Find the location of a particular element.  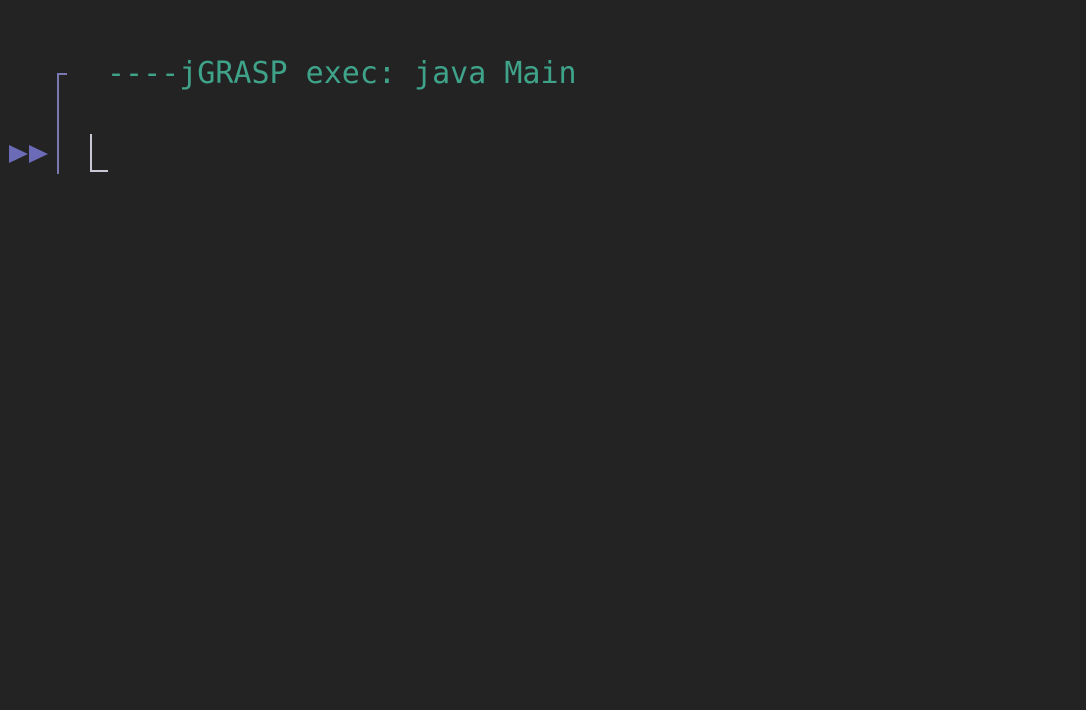

exec-command-line: ----jGRASP exec: java Main is located at coordinates (342, 73).